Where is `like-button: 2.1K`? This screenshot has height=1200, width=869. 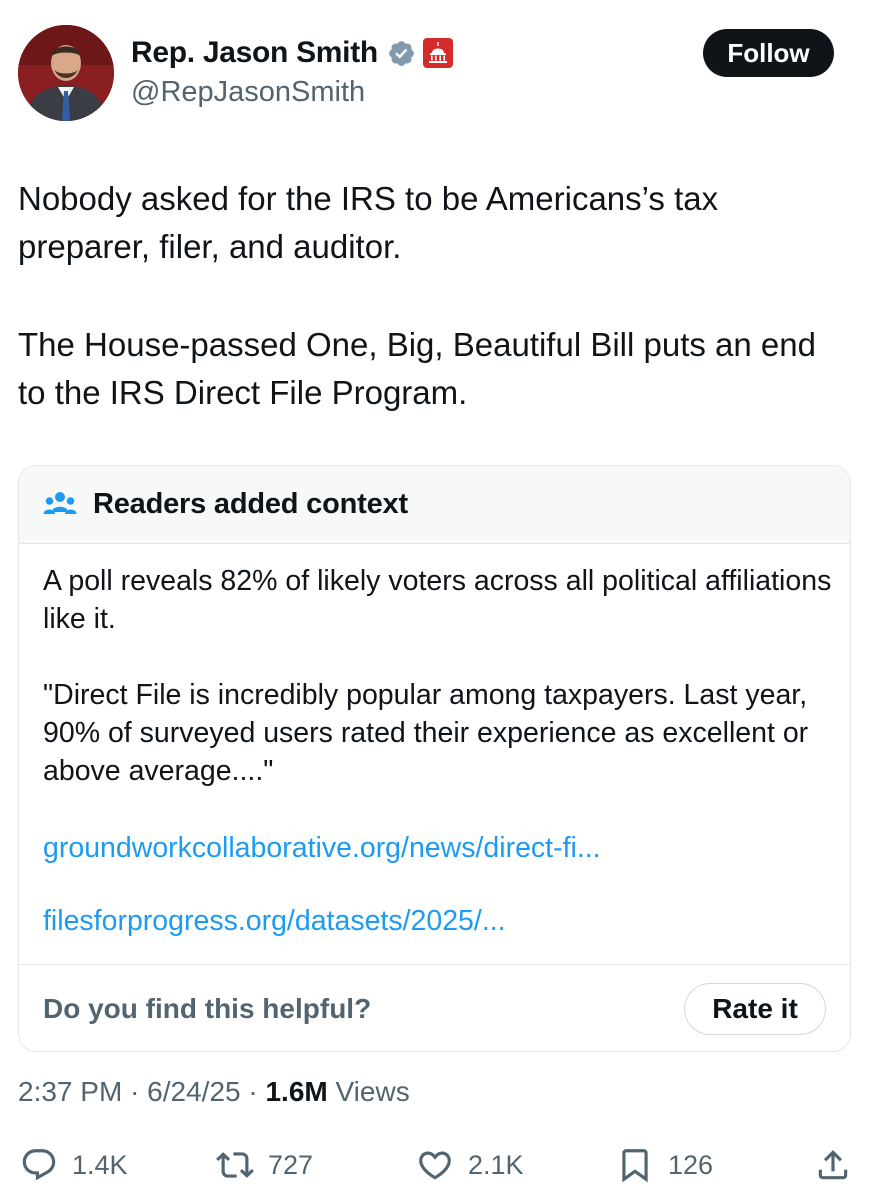 like-button: 2.1K is located at coordinates (470, 1165).